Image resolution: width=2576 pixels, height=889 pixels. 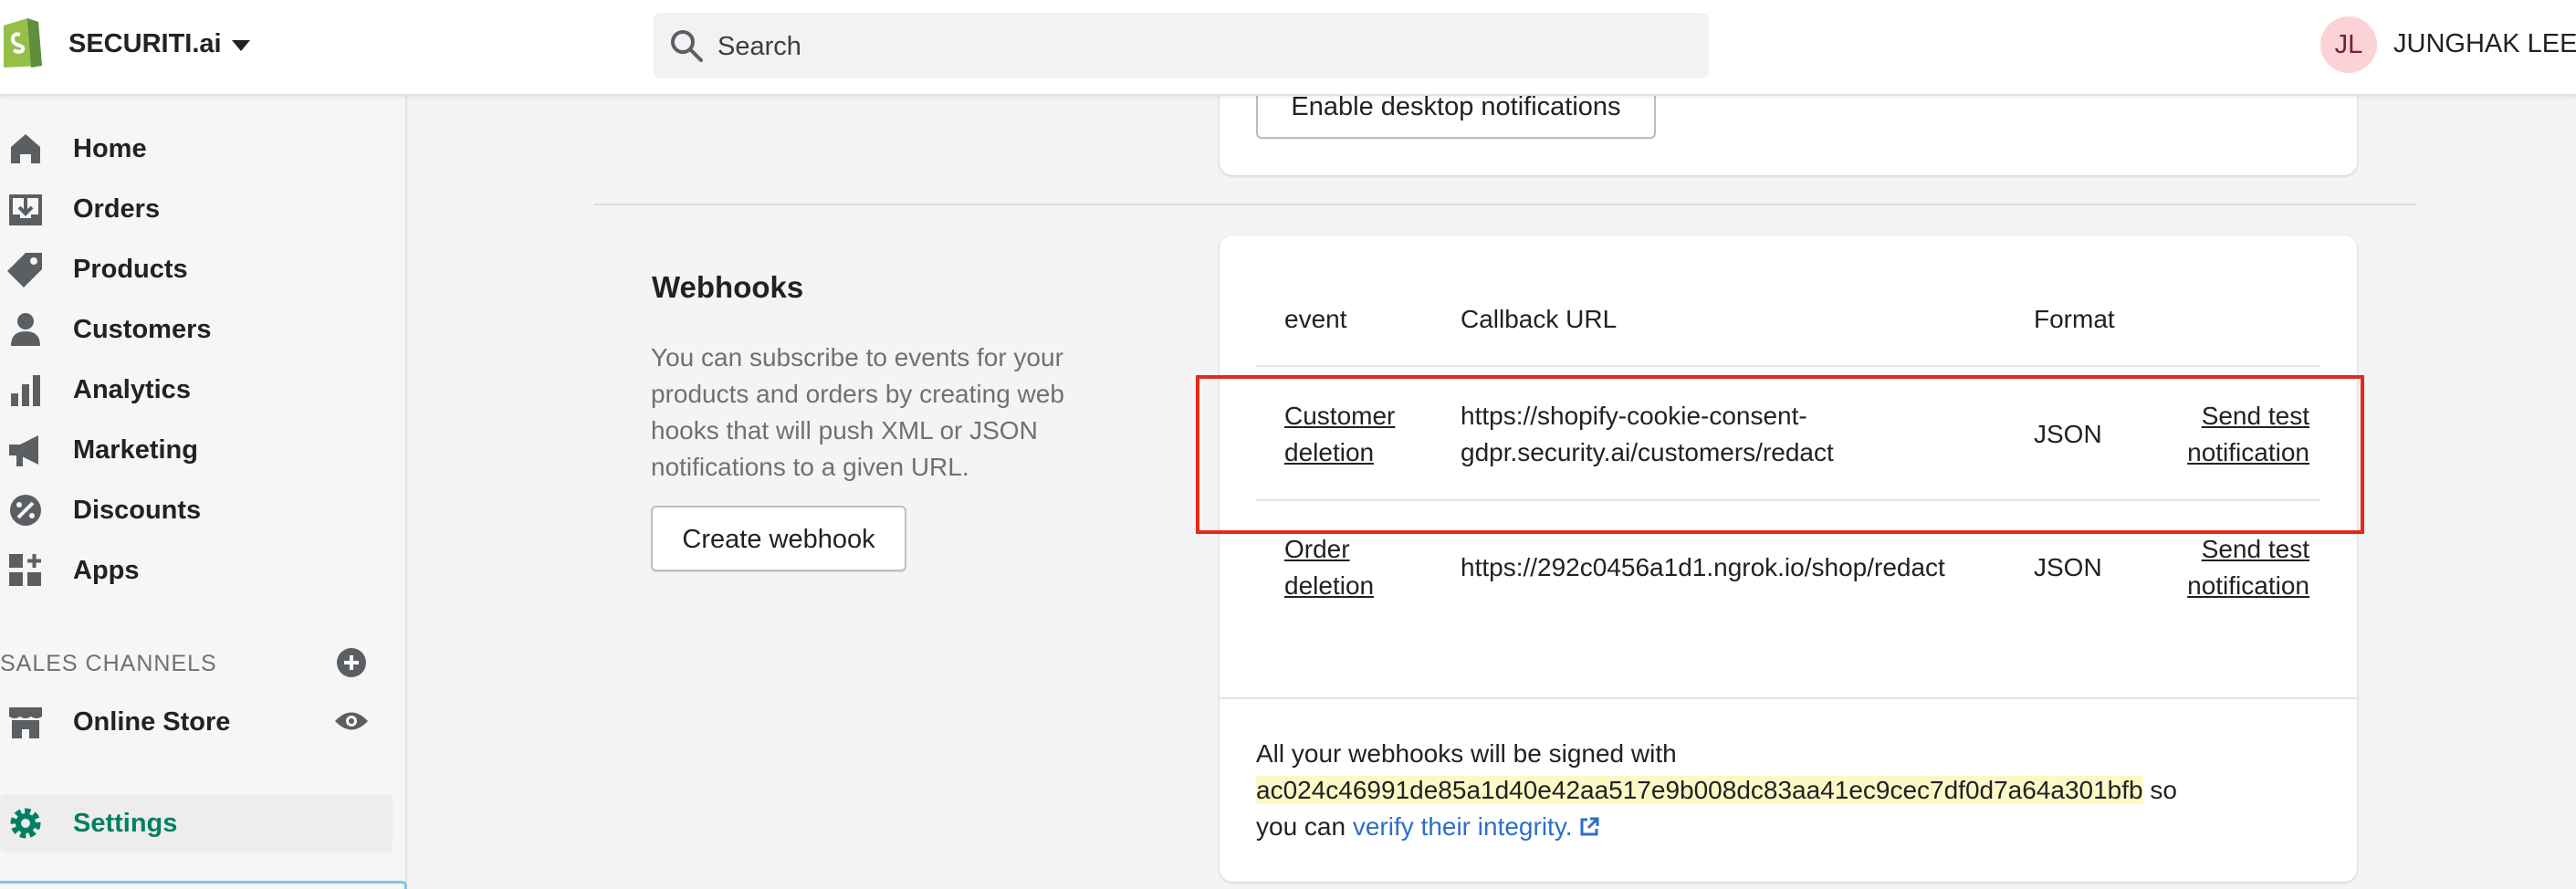 What do you see at coordinates (137, 510) in the screenshot?
I see `sidebar-item-label: Discounts` at bounding box center [137, 510].